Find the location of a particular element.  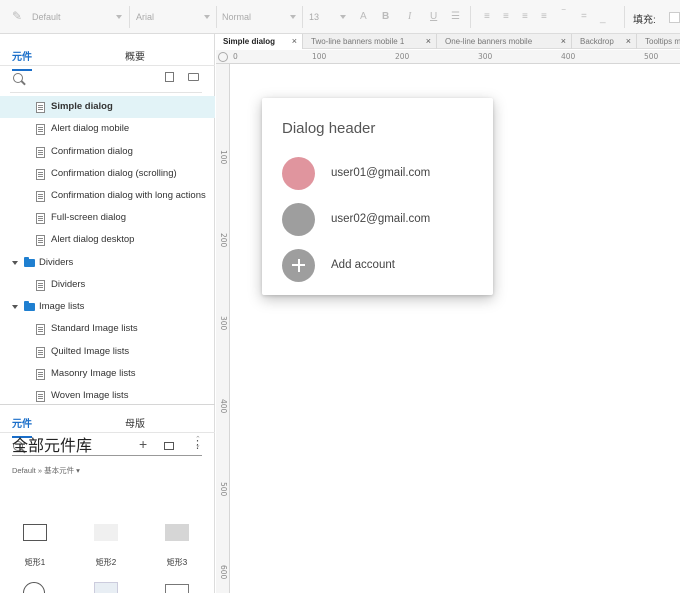

font-select: Arial is located at coordinates (173, 17).